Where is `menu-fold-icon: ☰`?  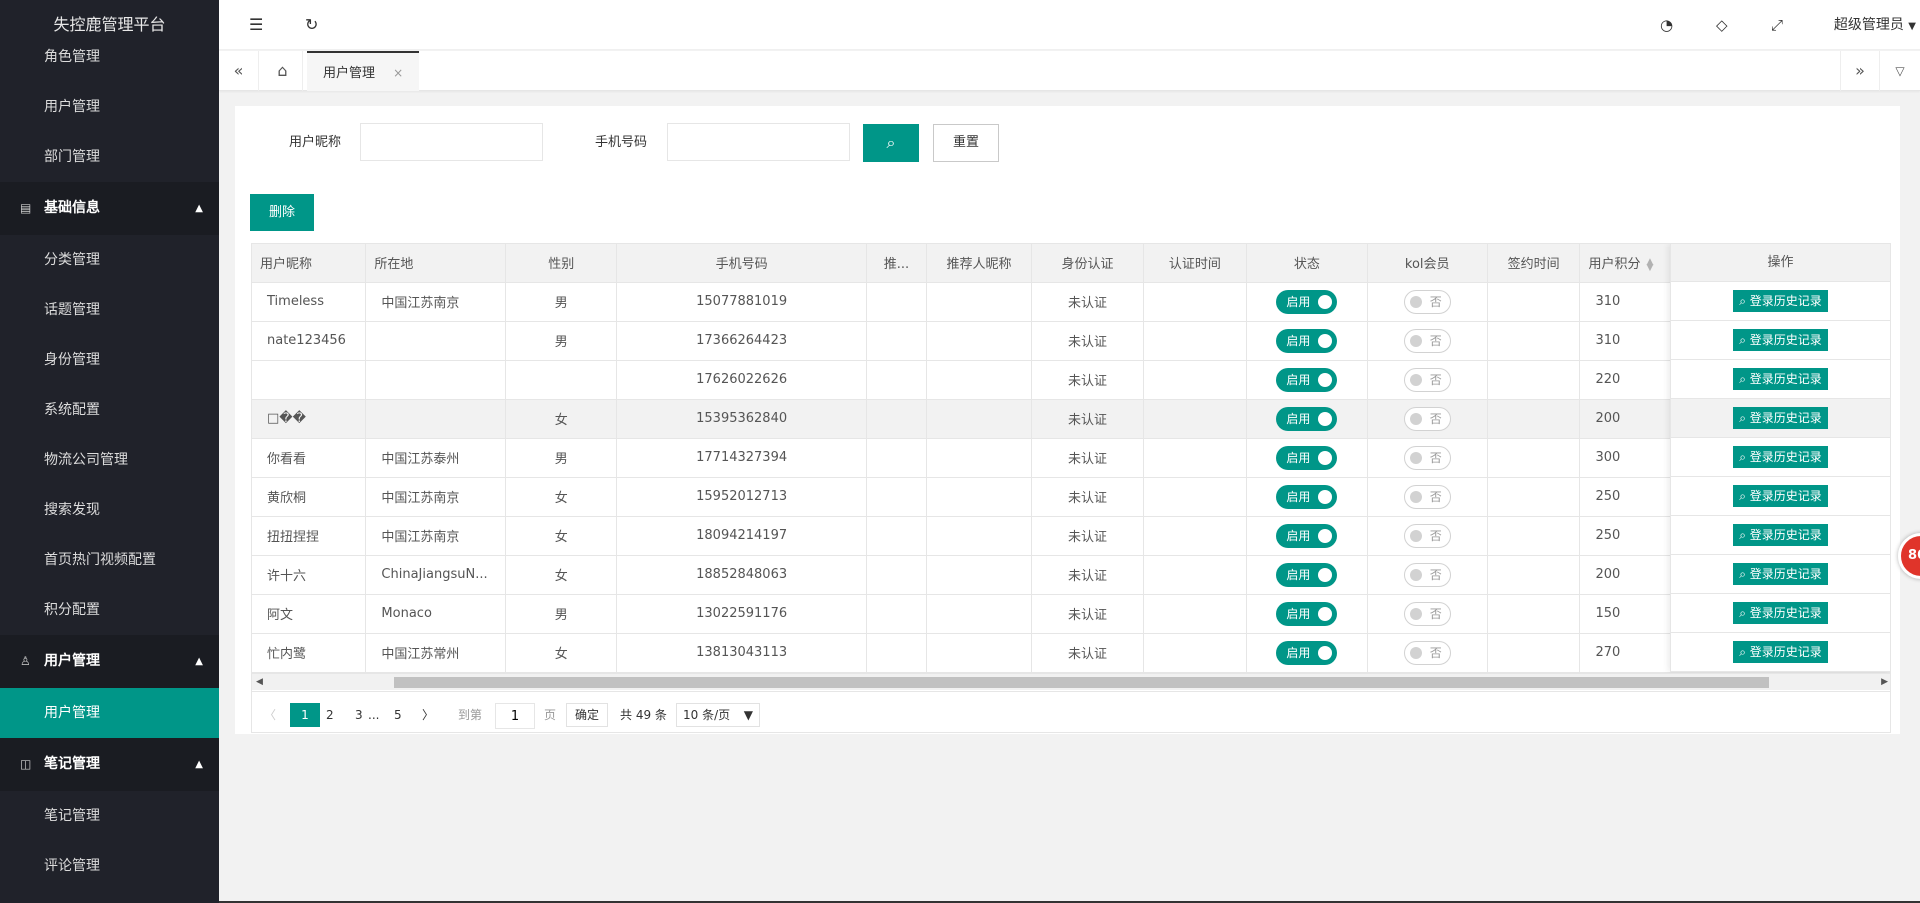 menu-fold-icon: ☰ is located at coordinates (256, 25).